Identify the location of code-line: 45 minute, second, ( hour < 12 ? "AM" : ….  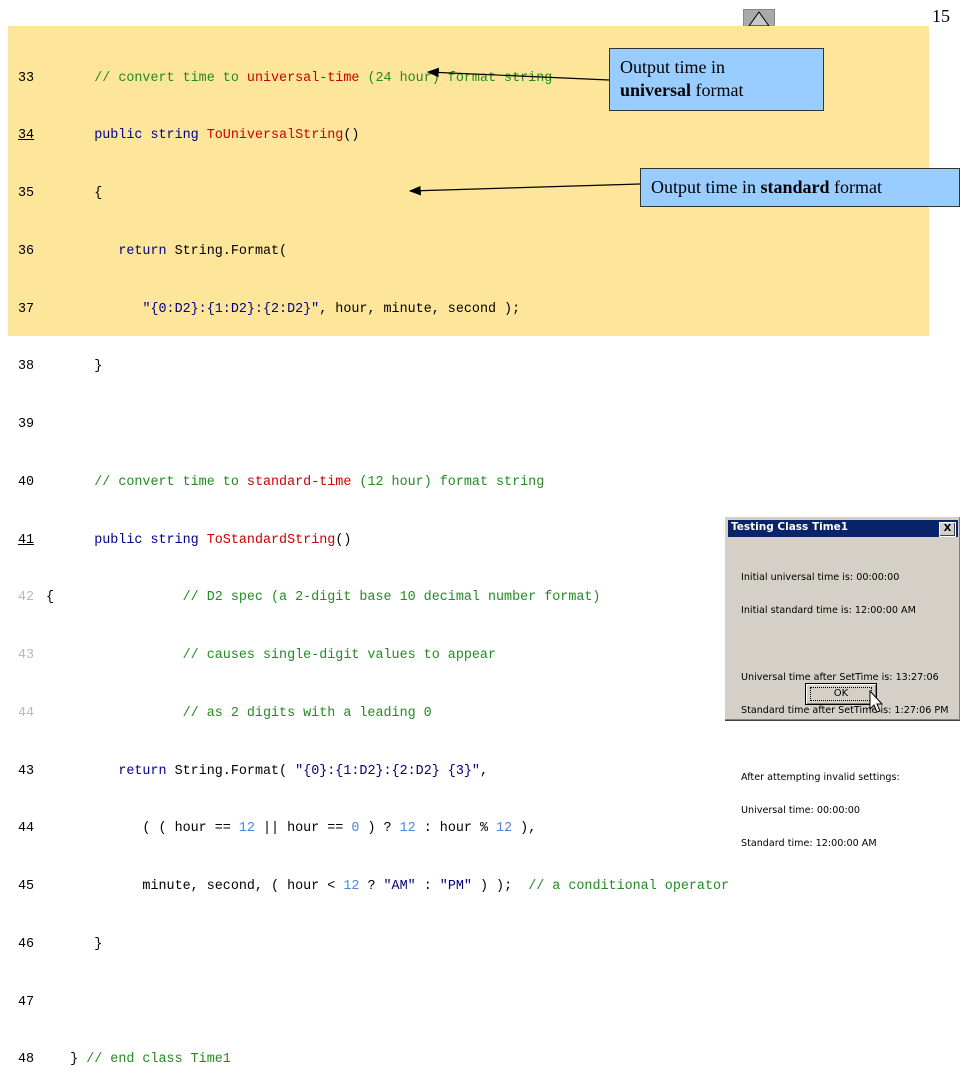
(373, 886).